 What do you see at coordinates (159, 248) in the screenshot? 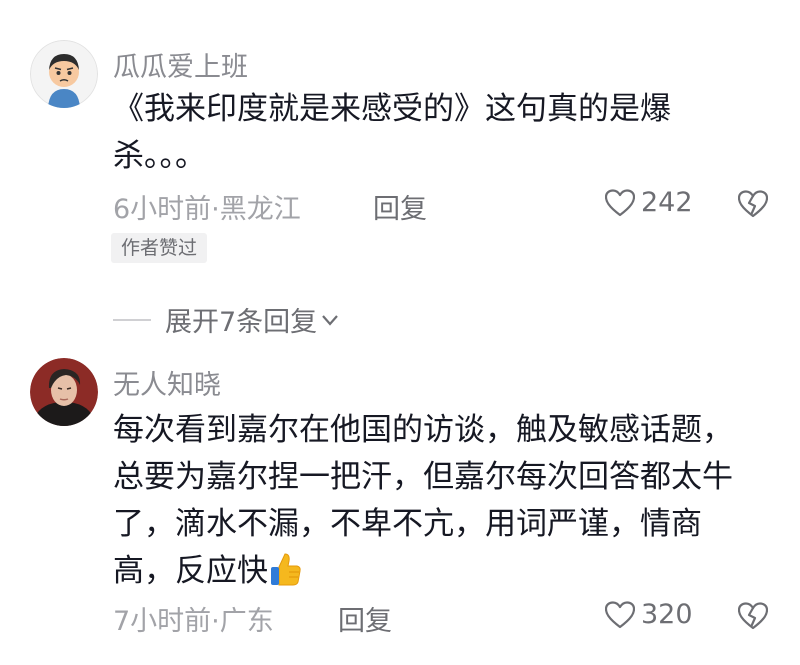
I see `author-liked-badge: 作者赞过` at bounding box center [159, 248].